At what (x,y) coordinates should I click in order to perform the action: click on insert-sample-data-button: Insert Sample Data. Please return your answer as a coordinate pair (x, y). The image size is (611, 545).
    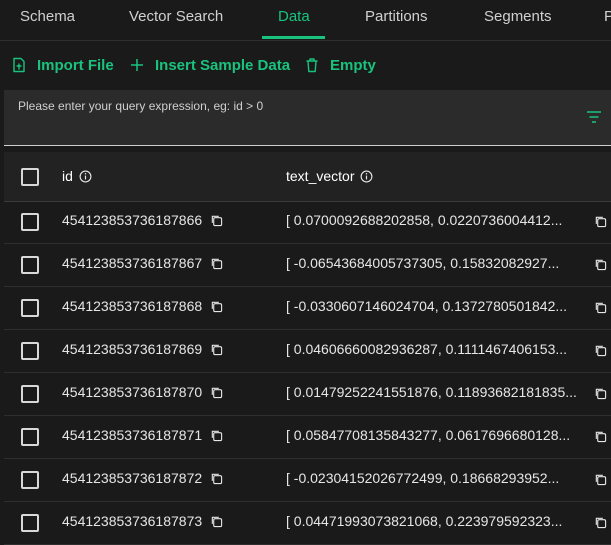
    Looking at the image, I should click on (209, 65).